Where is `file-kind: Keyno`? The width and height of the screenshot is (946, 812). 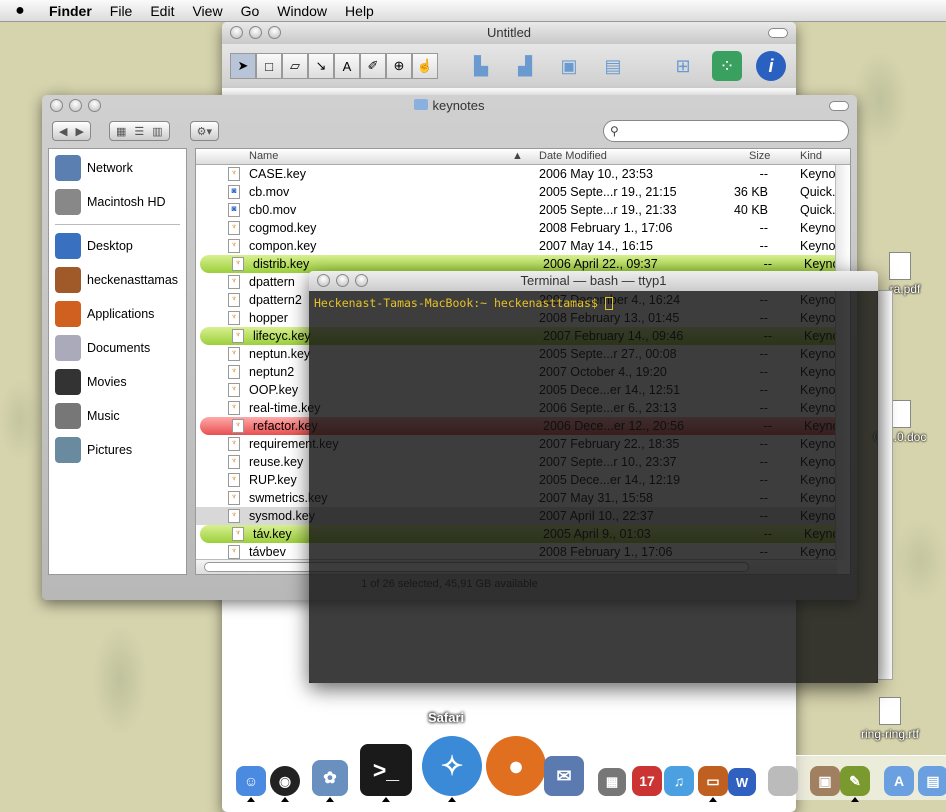
file-kind: Keyno is located at coordinates (818, 174).